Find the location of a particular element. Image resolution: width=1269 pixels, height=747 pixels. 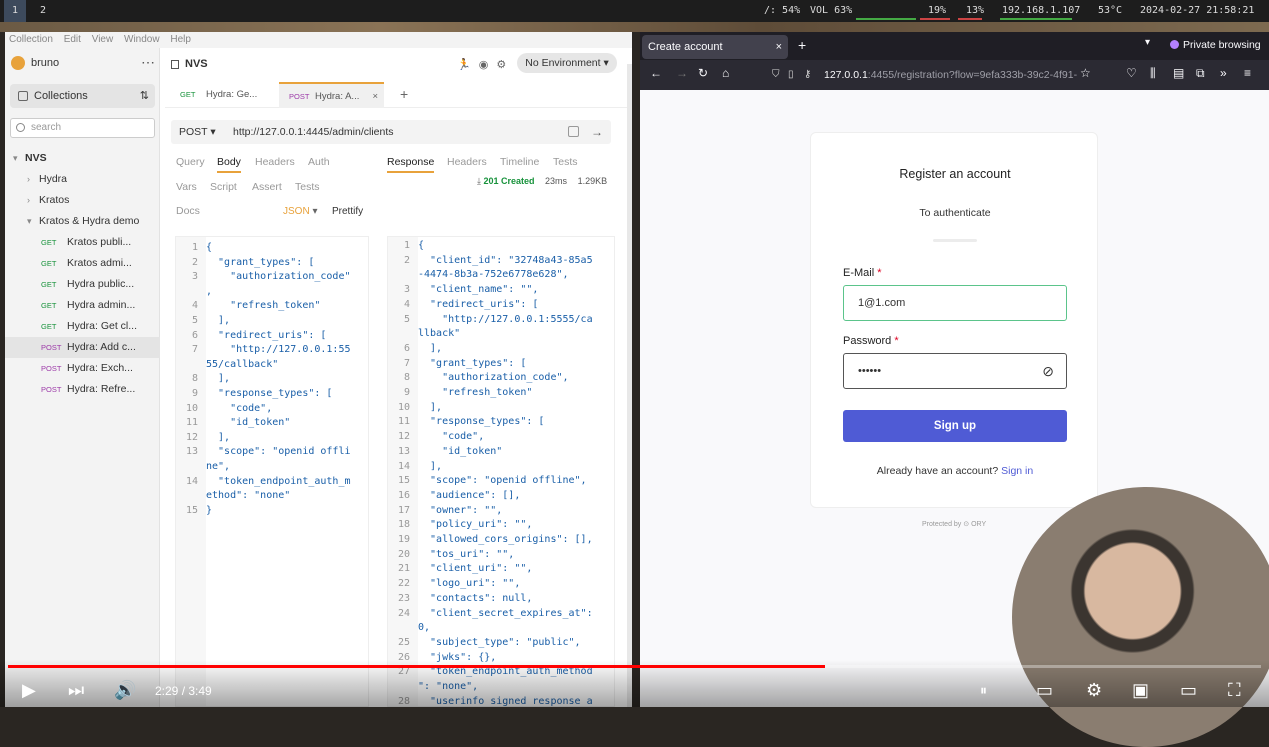

more-options-icon: ⋯ is located at coordinates (148, 62).